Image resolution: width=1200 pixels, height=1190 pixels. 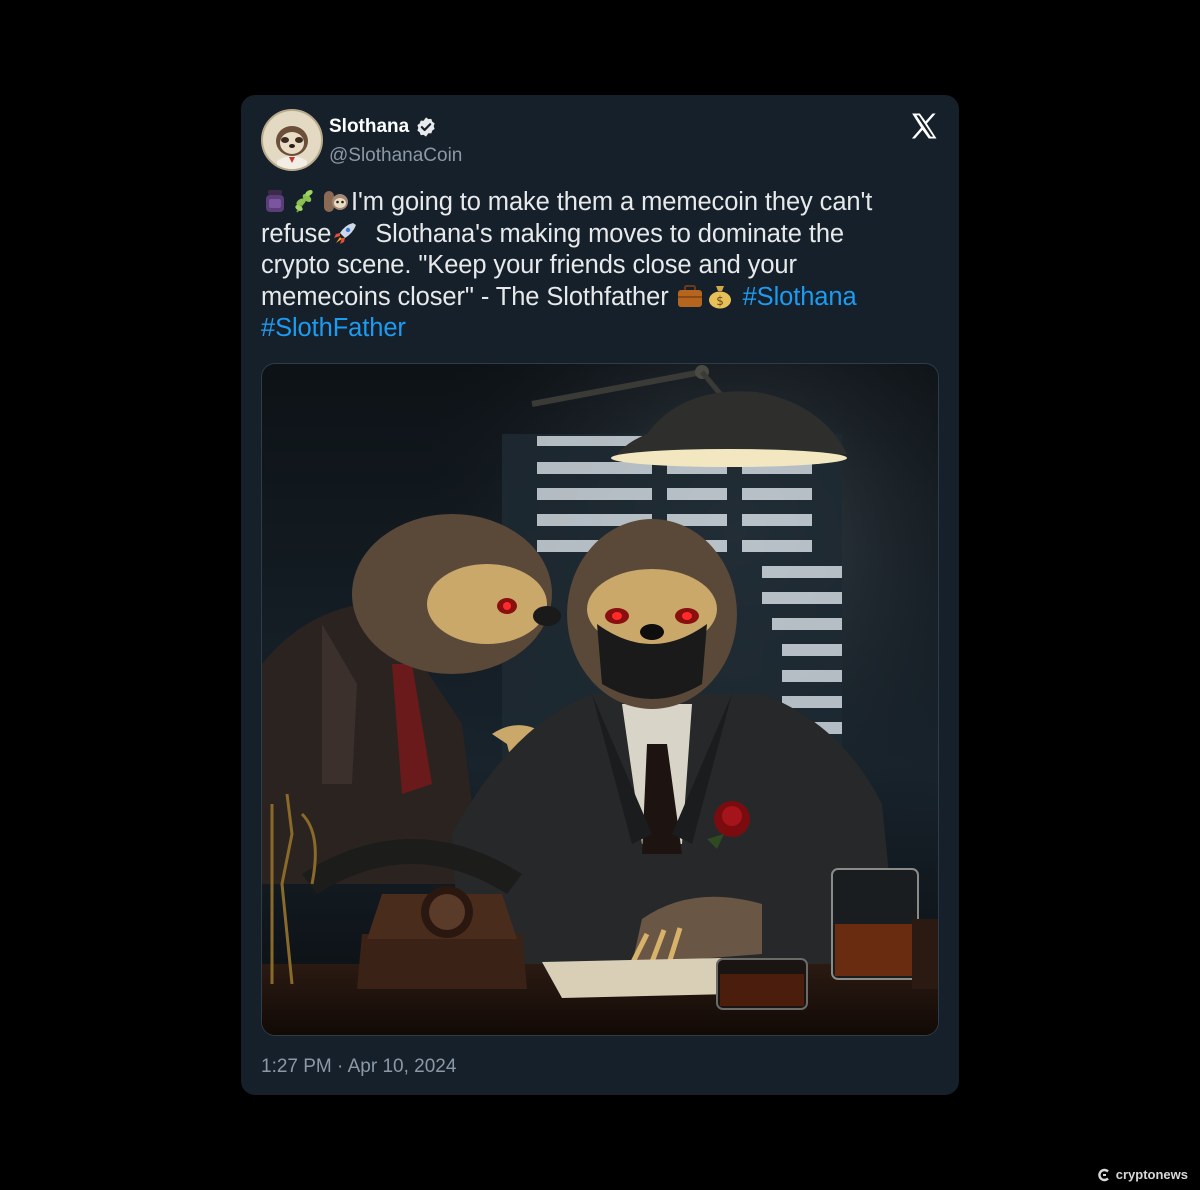 What do you see at coordinates (689, 295) in the screenshot?
I see `briefcase-icon` at bounding box center [689, 295].